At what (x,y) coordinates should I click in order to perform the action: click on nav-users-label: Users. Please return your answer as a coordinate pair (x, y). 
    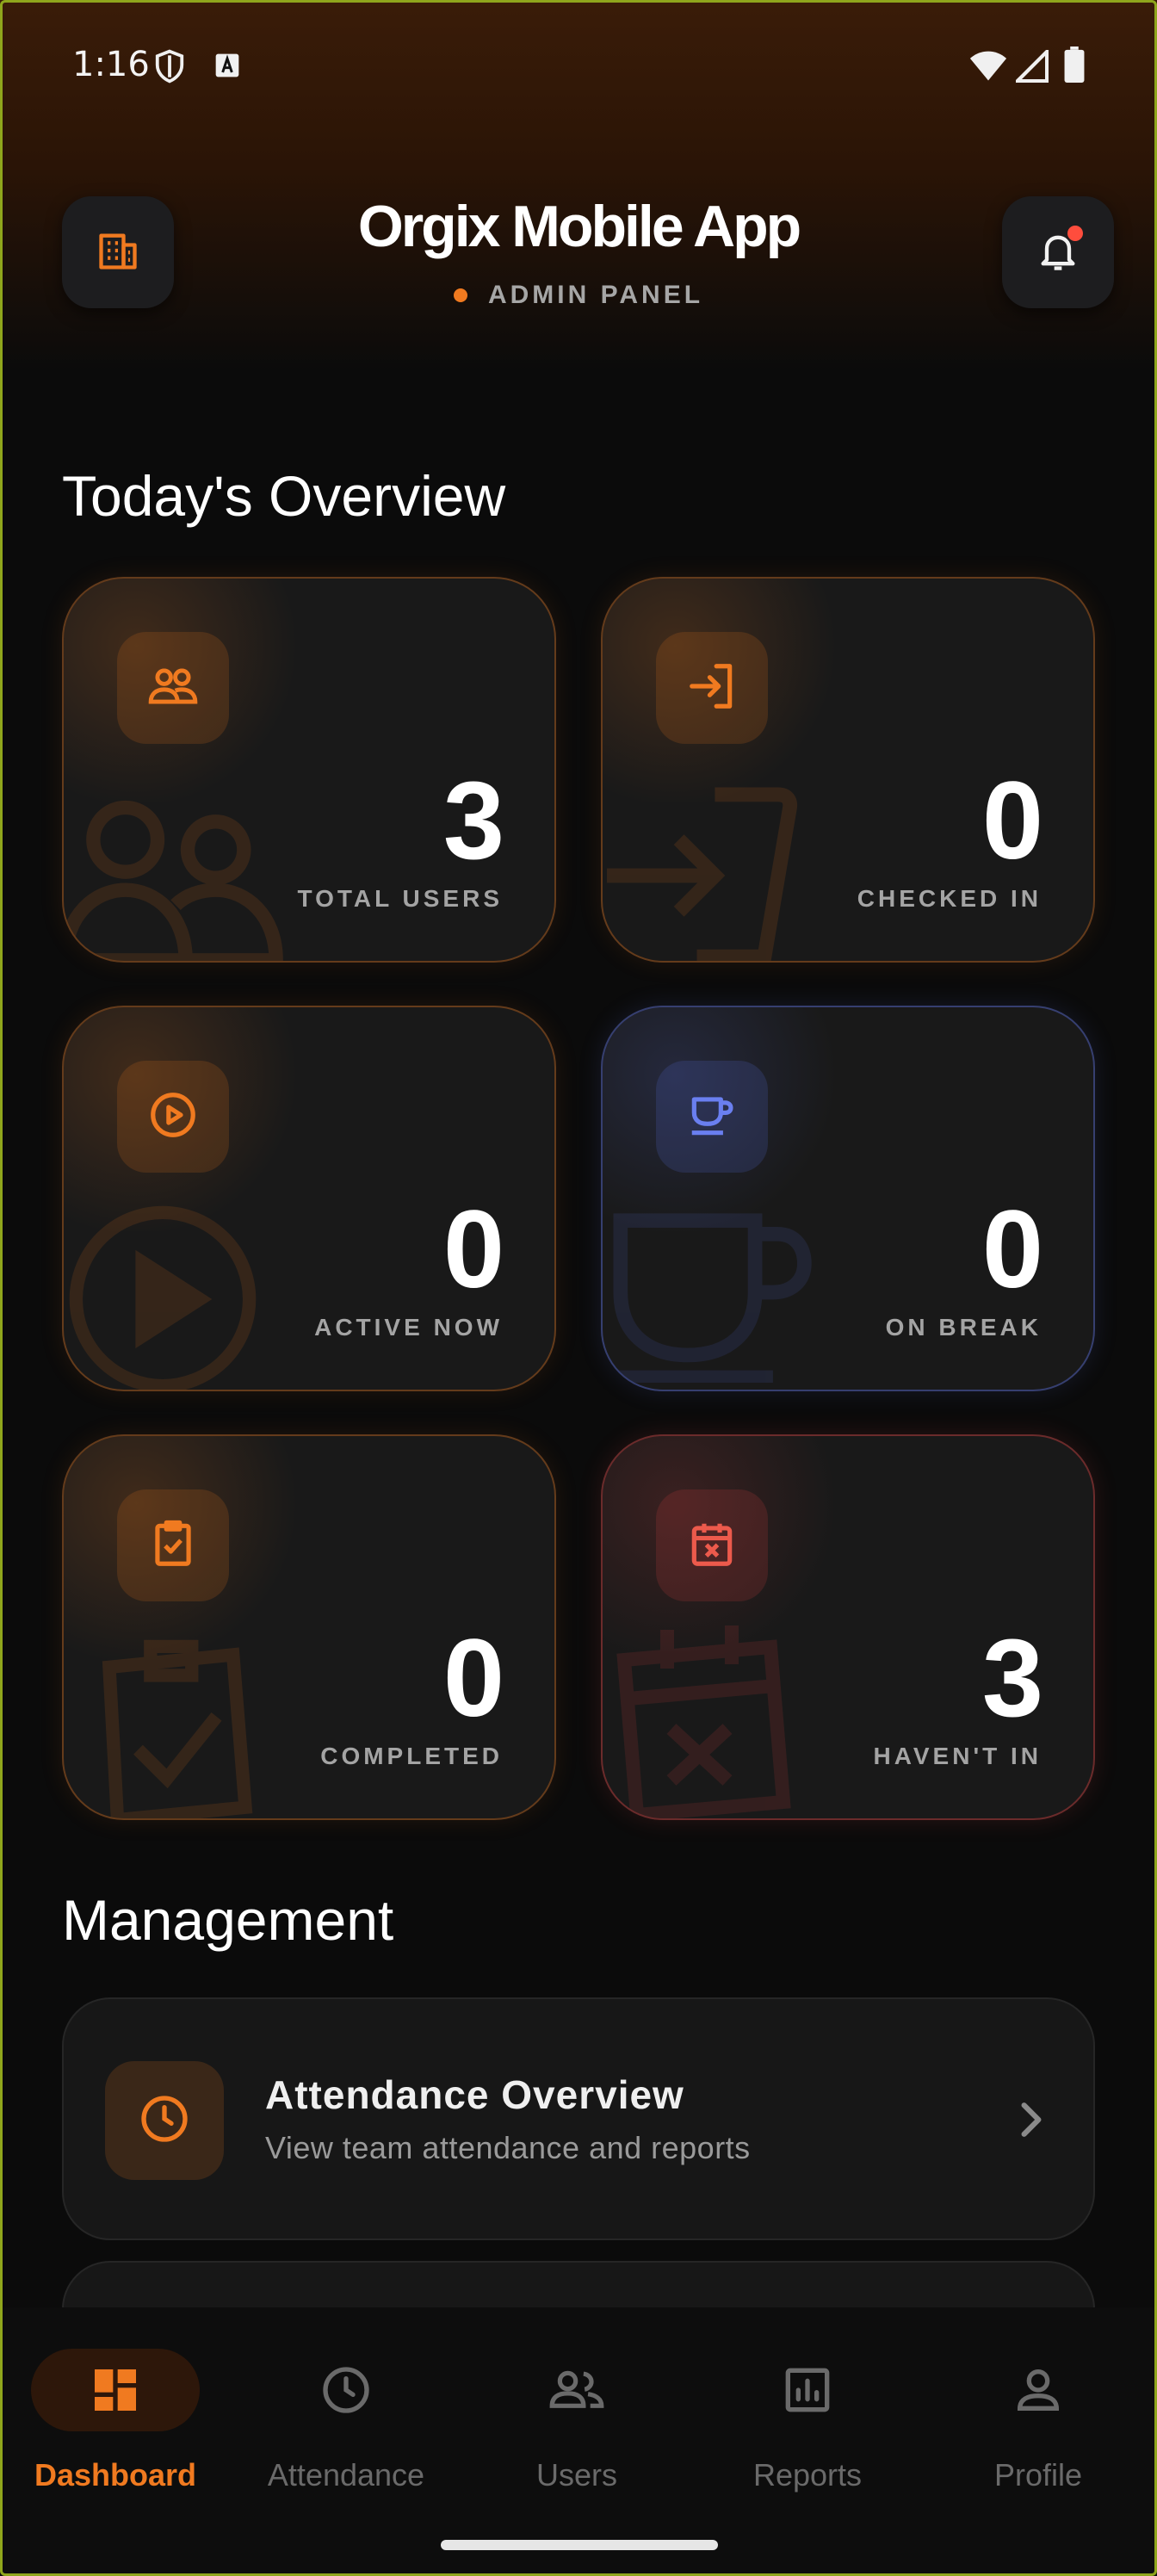
    Looking at the image, I should click on (576, 2474).